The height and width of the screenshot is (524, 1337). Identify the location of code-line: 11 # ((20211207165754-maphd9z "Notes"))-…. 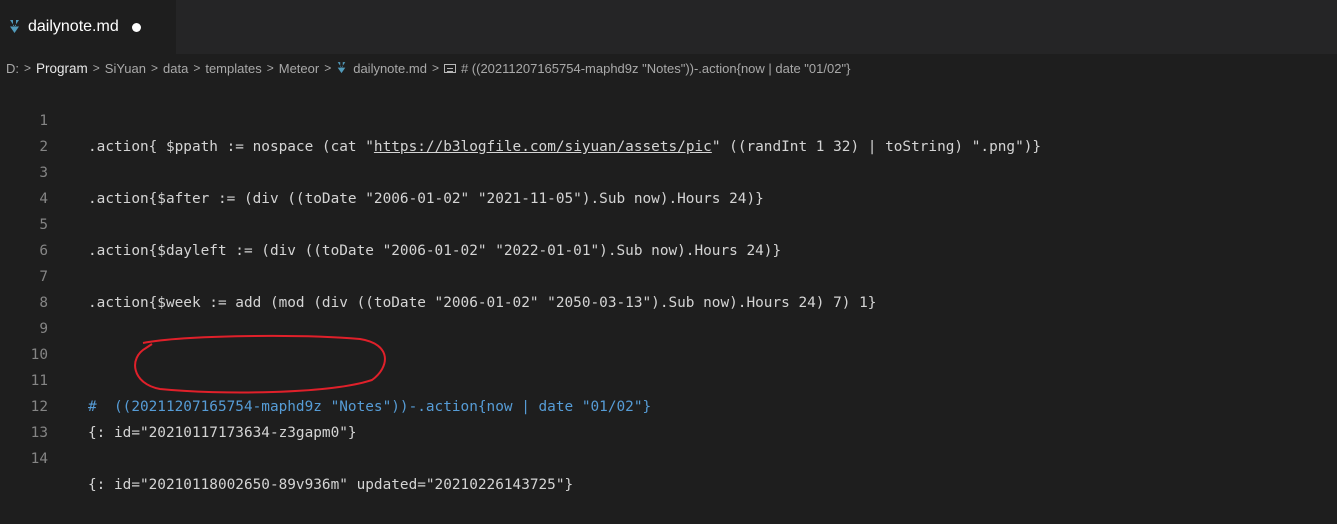
(325, 378).